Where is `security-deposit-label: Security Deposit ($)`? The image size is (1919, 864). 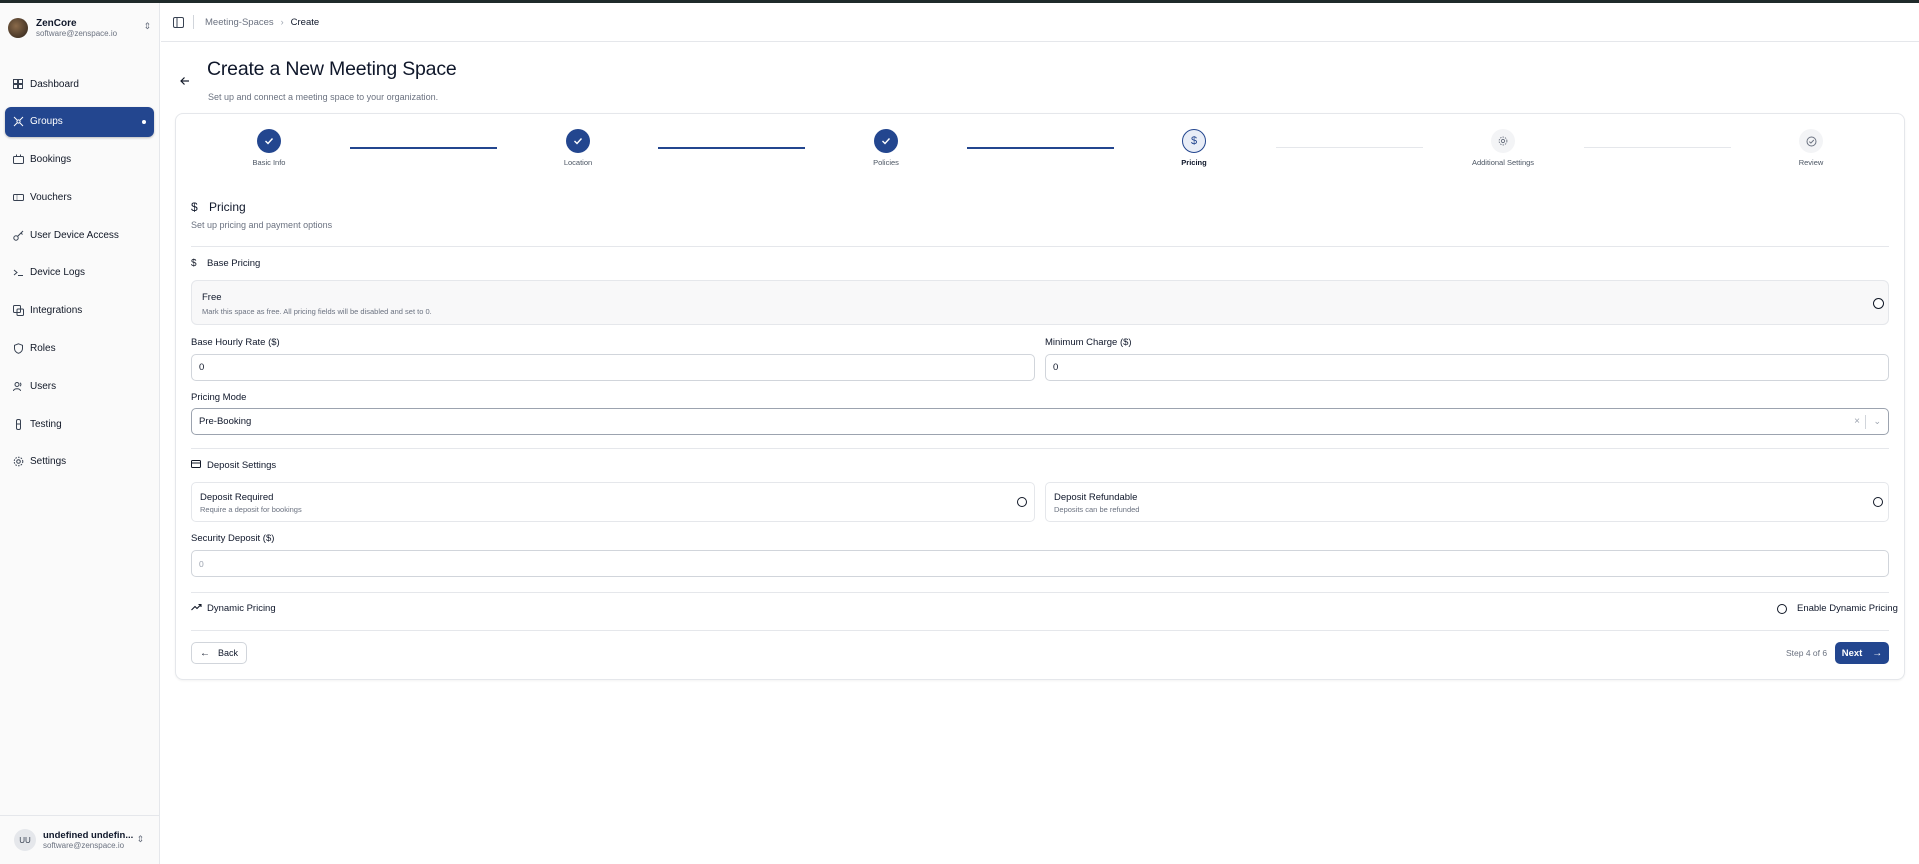 security-deposit-label: Security Deposit ($) is located at coordinates (233, 538).